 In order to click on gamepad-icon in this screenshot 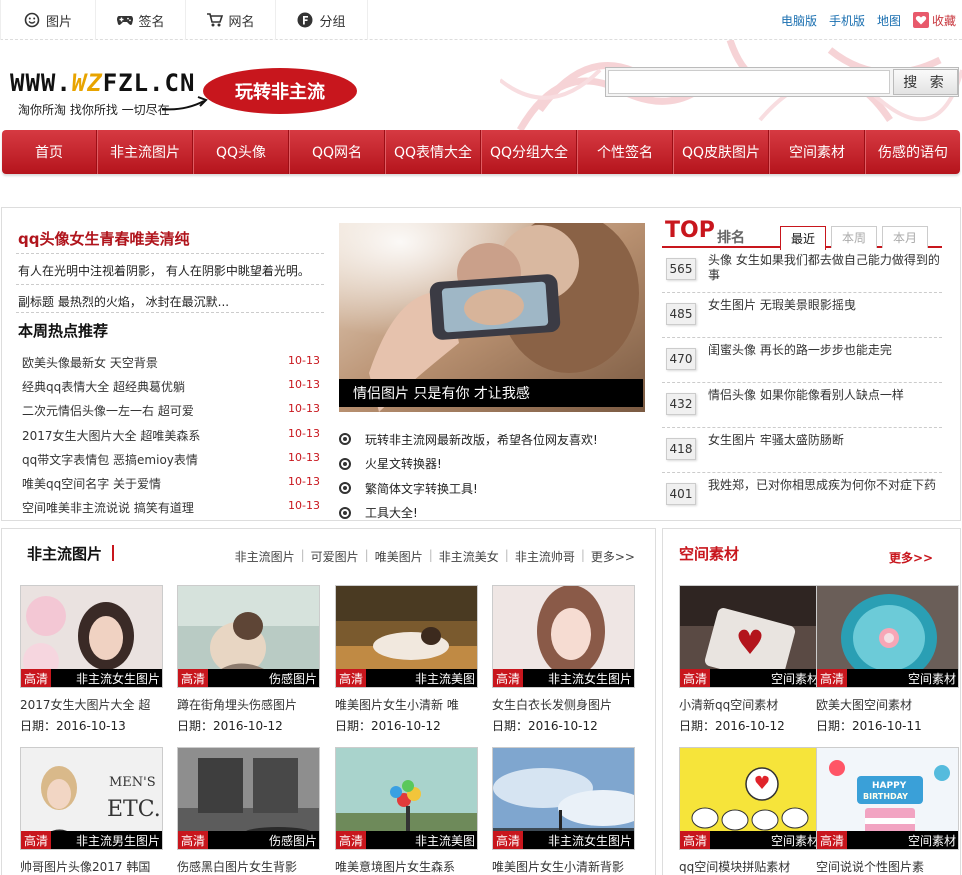, I will do `click(125, 20)`.